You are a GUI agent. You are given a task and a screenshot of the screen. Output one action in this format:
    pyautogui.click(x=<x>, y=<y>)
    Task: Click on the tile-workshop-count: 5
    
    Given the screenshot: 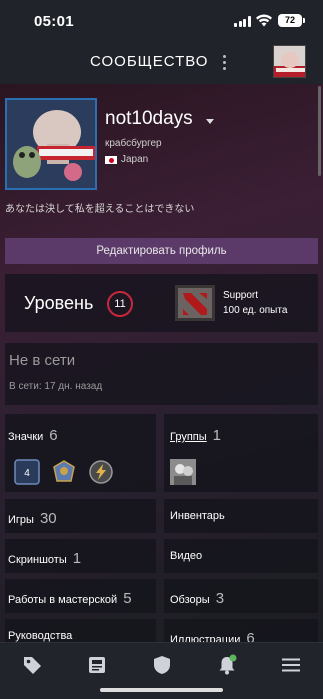 What is the action you would take?
    pyautogui.click(x=127, y=598)
    